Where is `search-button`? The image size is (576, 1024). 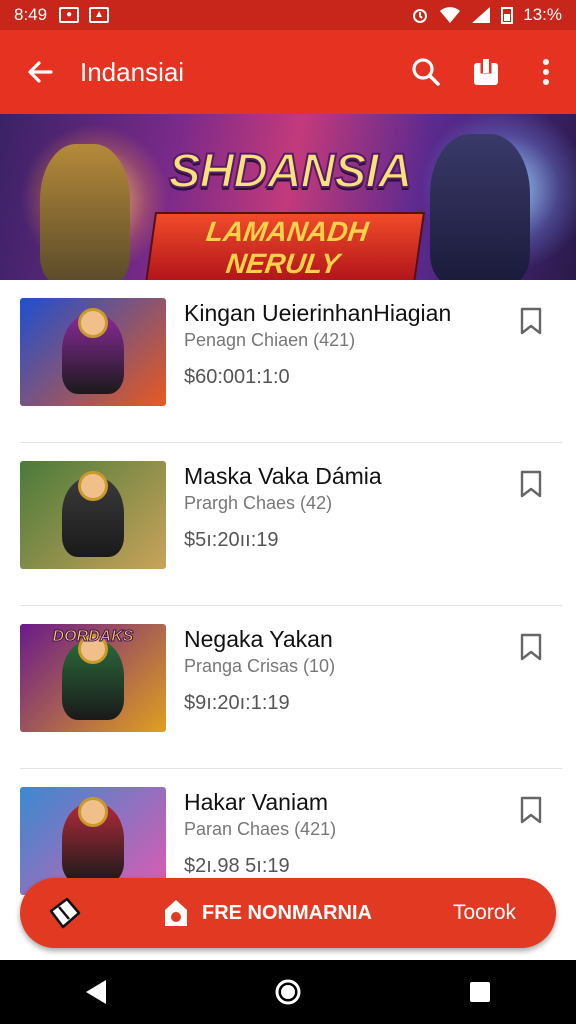
search-button is located at coordinates (426, 72).